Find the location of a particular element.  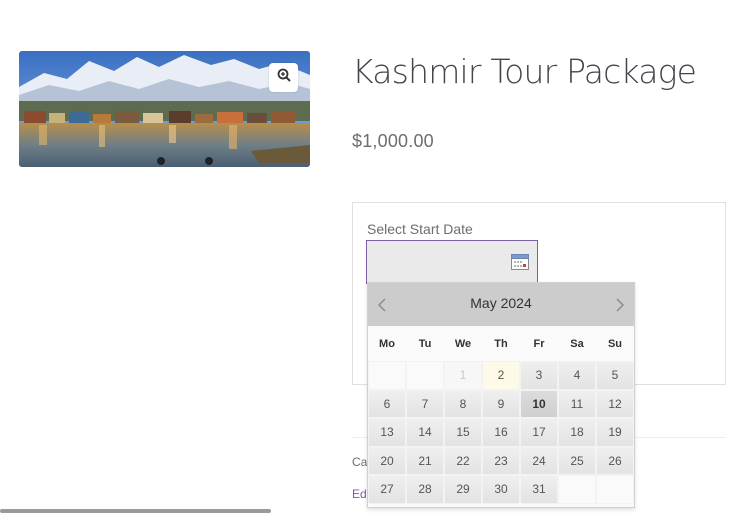

day-cell: 27 is located at coordinates (387, 489).